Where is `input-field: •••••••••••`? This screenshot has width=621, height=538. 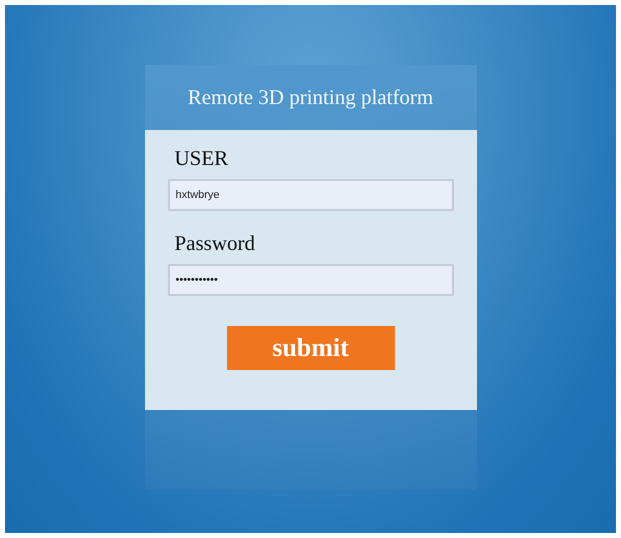
input-field: ••••••••••• is located at coordinates (311, 280).